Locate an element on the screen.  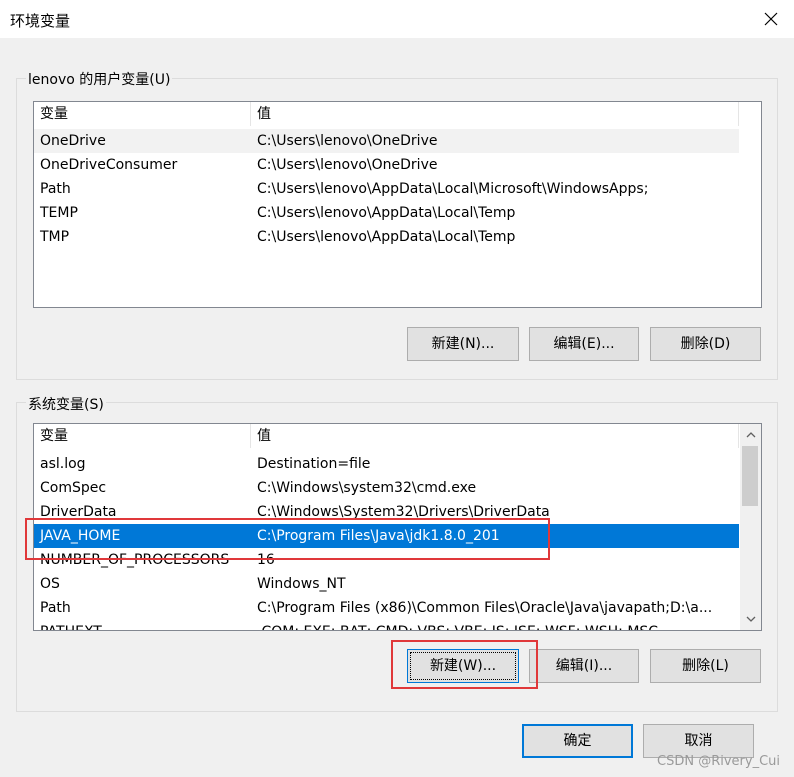
user-vars-group-label: lenovo 的用户变量(U) is located at coordinates (99, 79).